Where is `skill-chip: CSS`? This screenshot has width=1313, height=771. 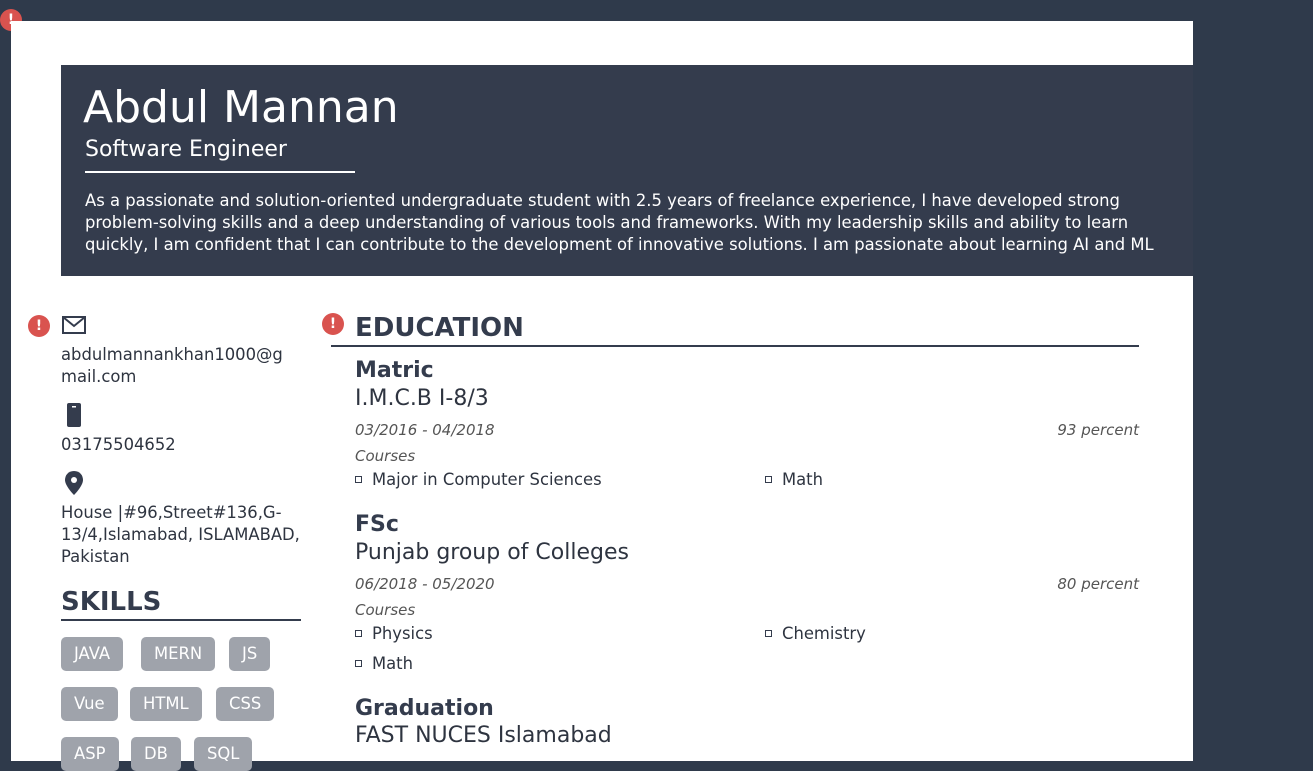
skill-chip: CSS is located at coordinates (245, 704).